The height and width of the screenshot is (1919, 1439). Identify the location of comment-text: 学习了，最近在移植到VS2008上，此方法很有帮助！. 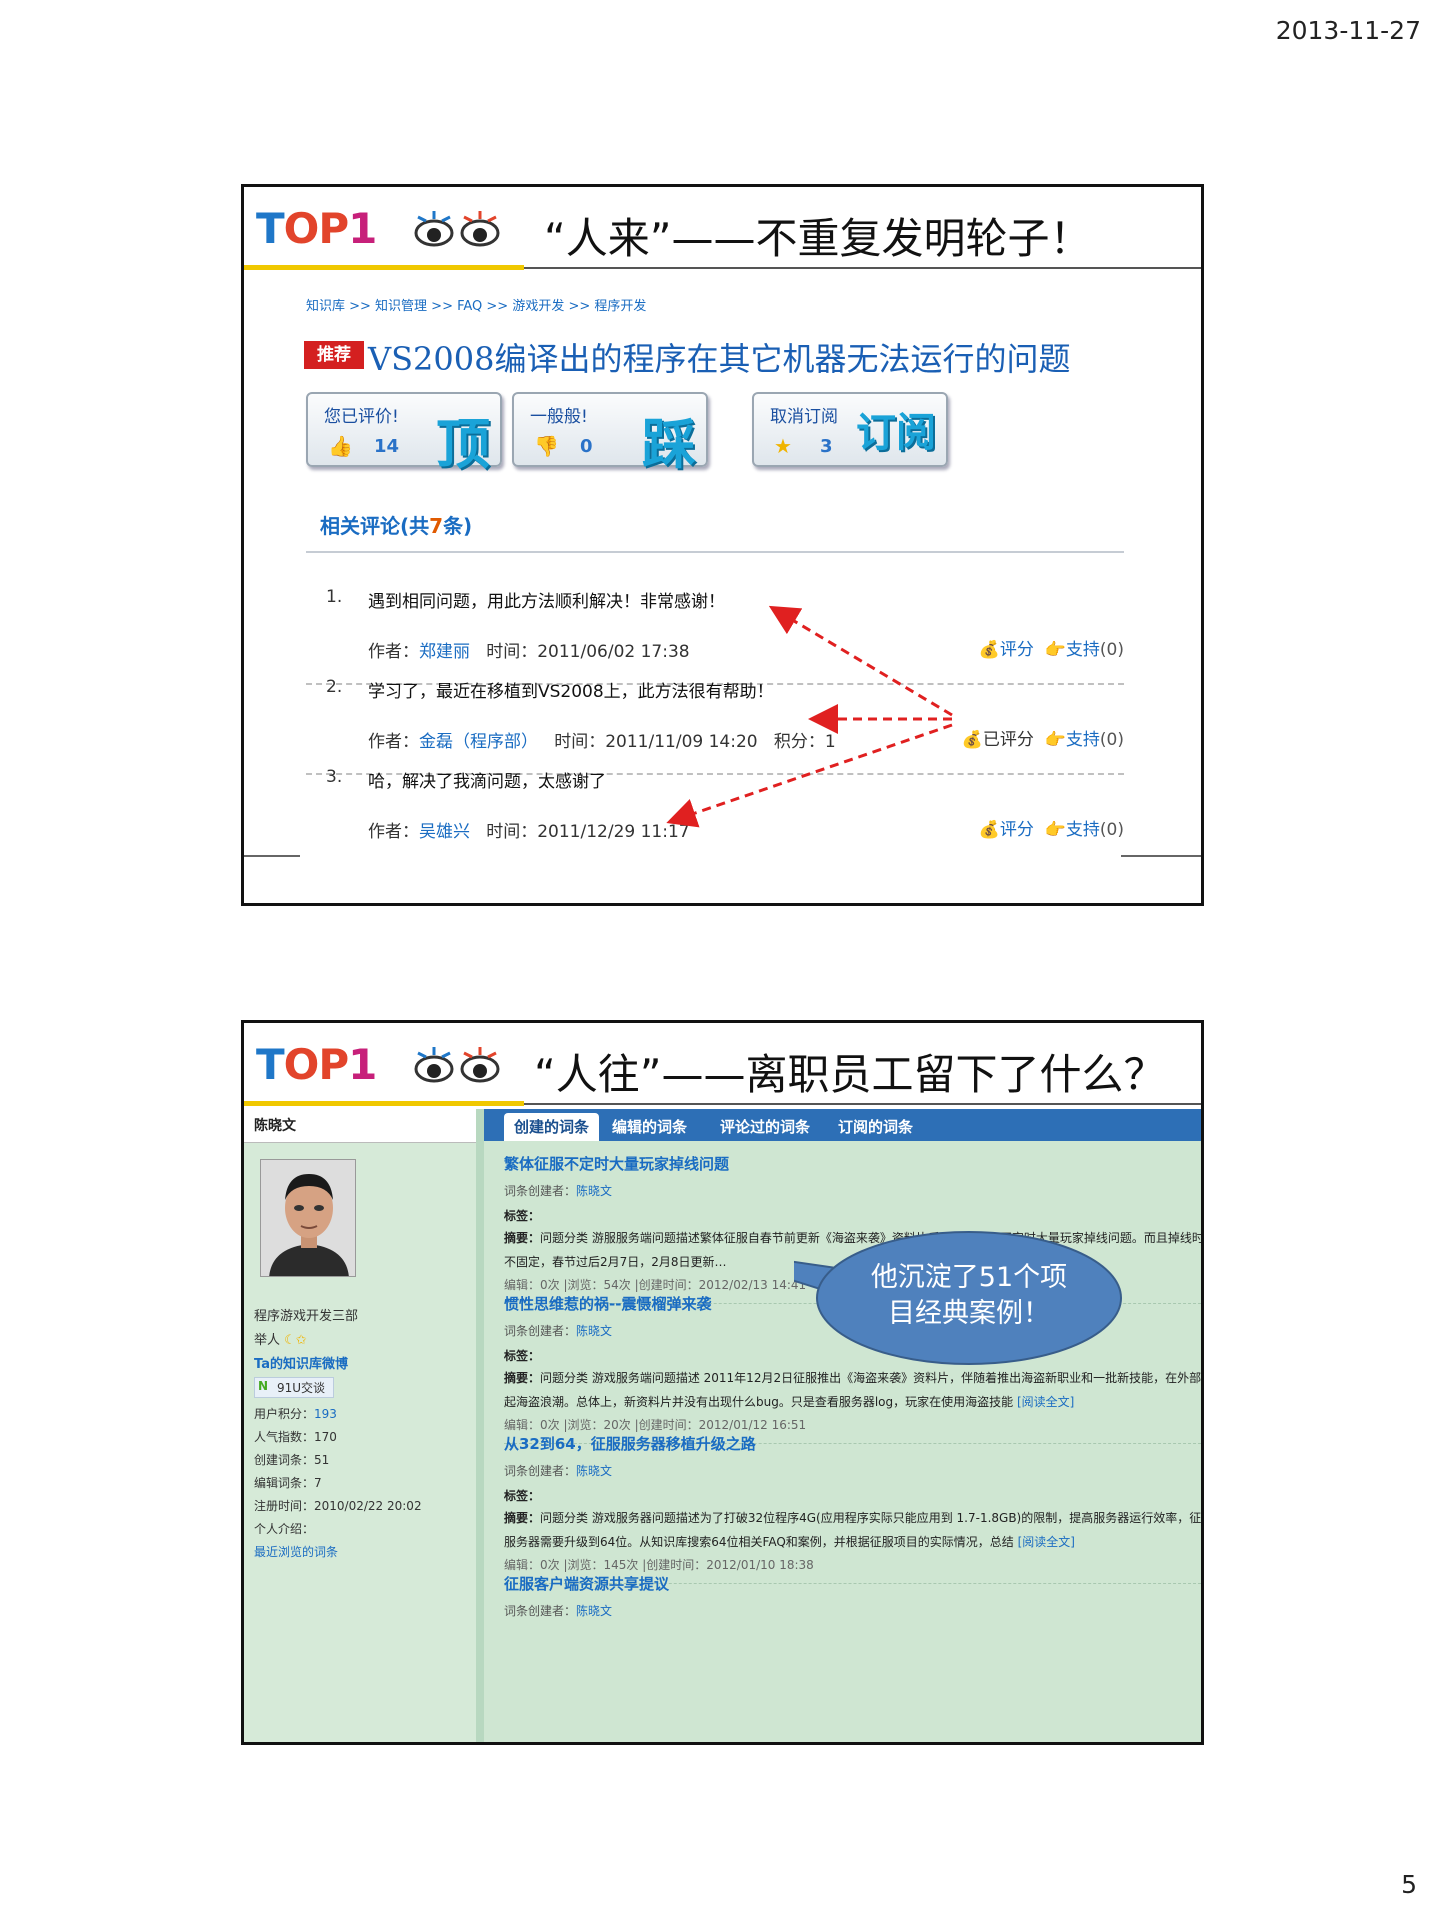
(571, 692).